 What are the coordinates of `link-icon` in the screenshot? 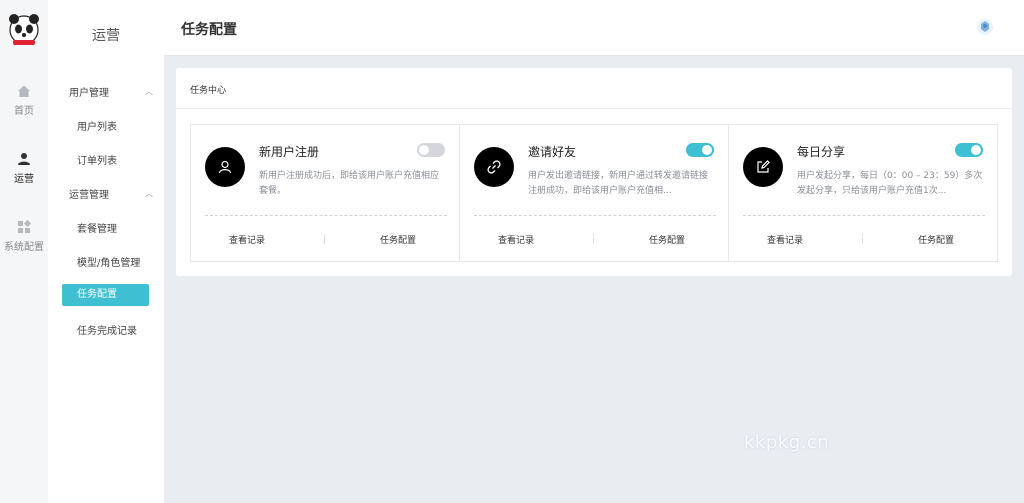 It's located at (494, 167).